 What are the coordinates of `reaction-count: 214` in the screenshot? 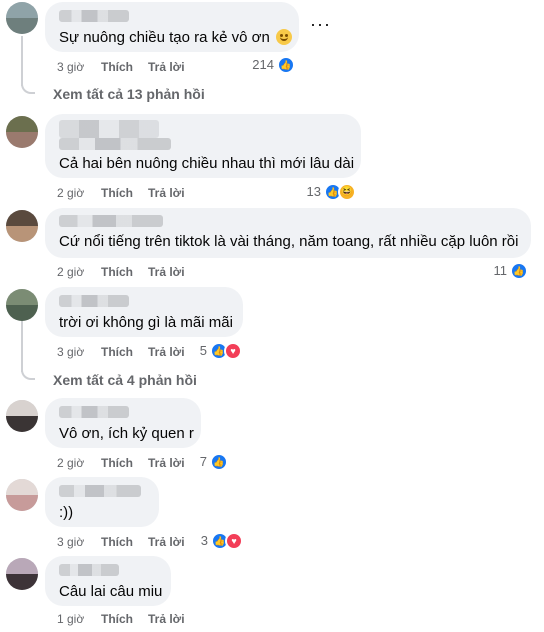 It's located at (263, 64).